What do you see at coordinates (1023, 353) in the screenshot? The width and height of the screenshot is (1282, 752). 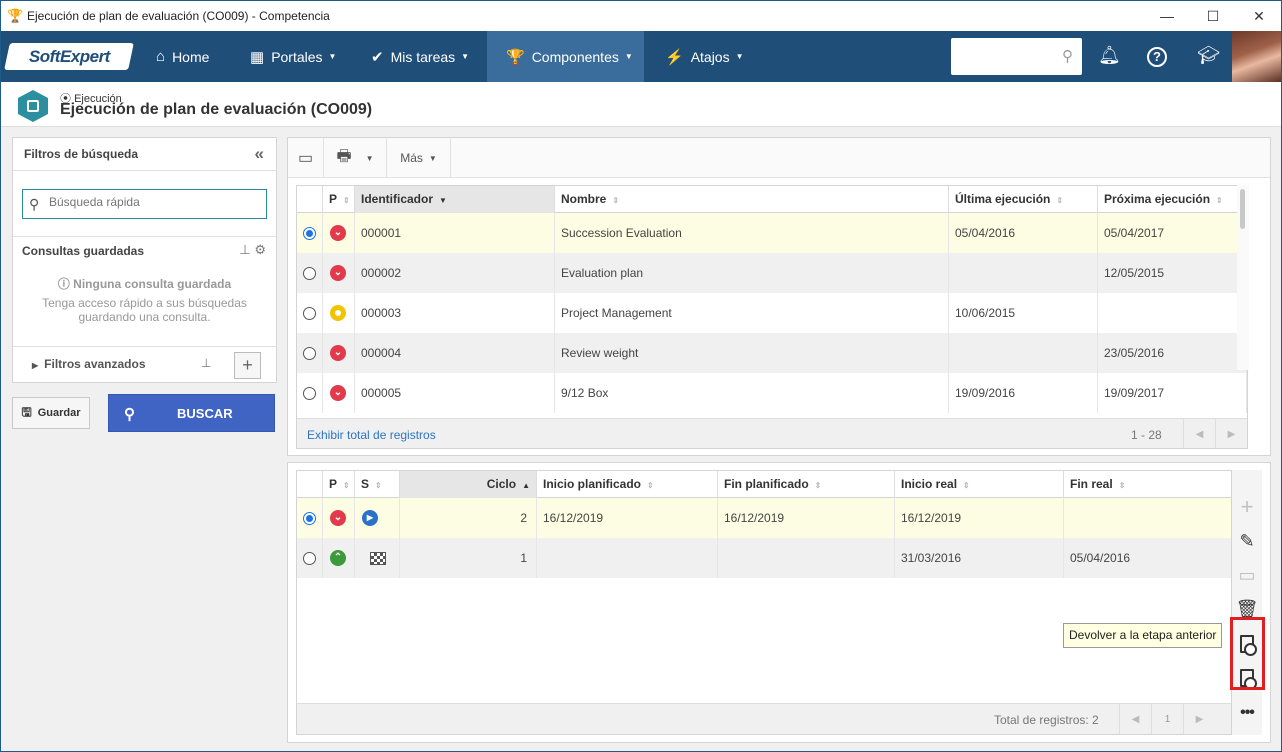 I see `last-exec-cell` at bounding box center [1023, 353].